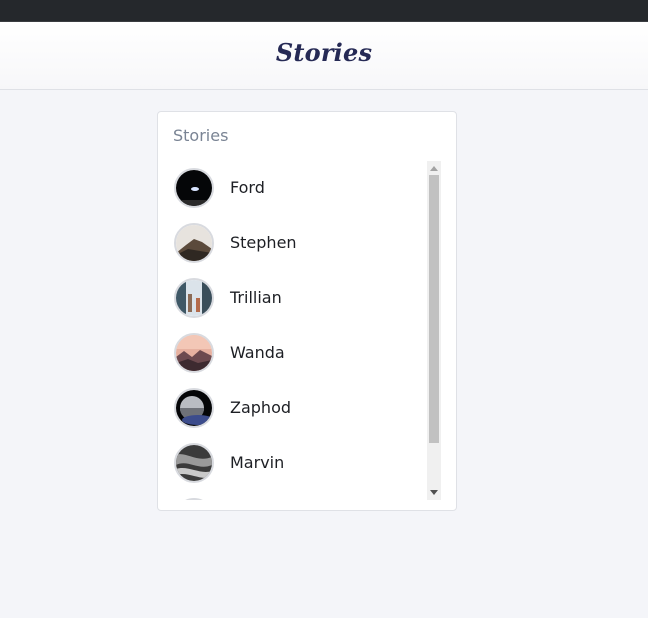 The image size is (648, 618). Describe the element at coordinates (299, 407) in the screenshot. I see `story-item-zaphod: Zaphod` at that location.